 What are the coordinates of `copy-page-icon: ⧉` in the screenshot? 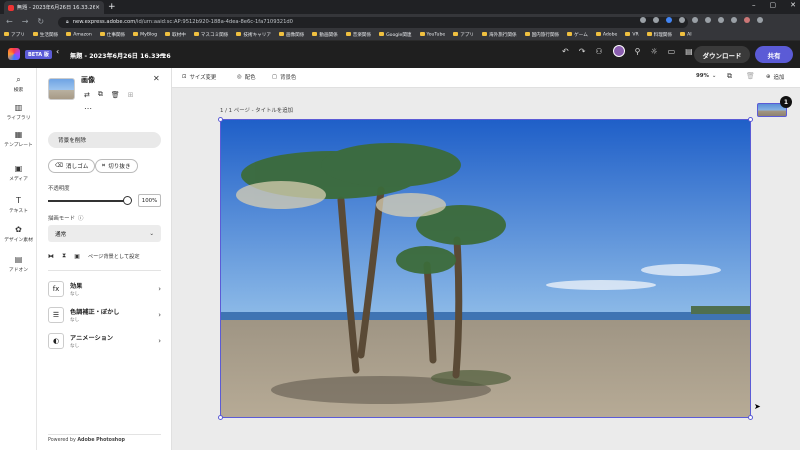 It's located at (729, 76).